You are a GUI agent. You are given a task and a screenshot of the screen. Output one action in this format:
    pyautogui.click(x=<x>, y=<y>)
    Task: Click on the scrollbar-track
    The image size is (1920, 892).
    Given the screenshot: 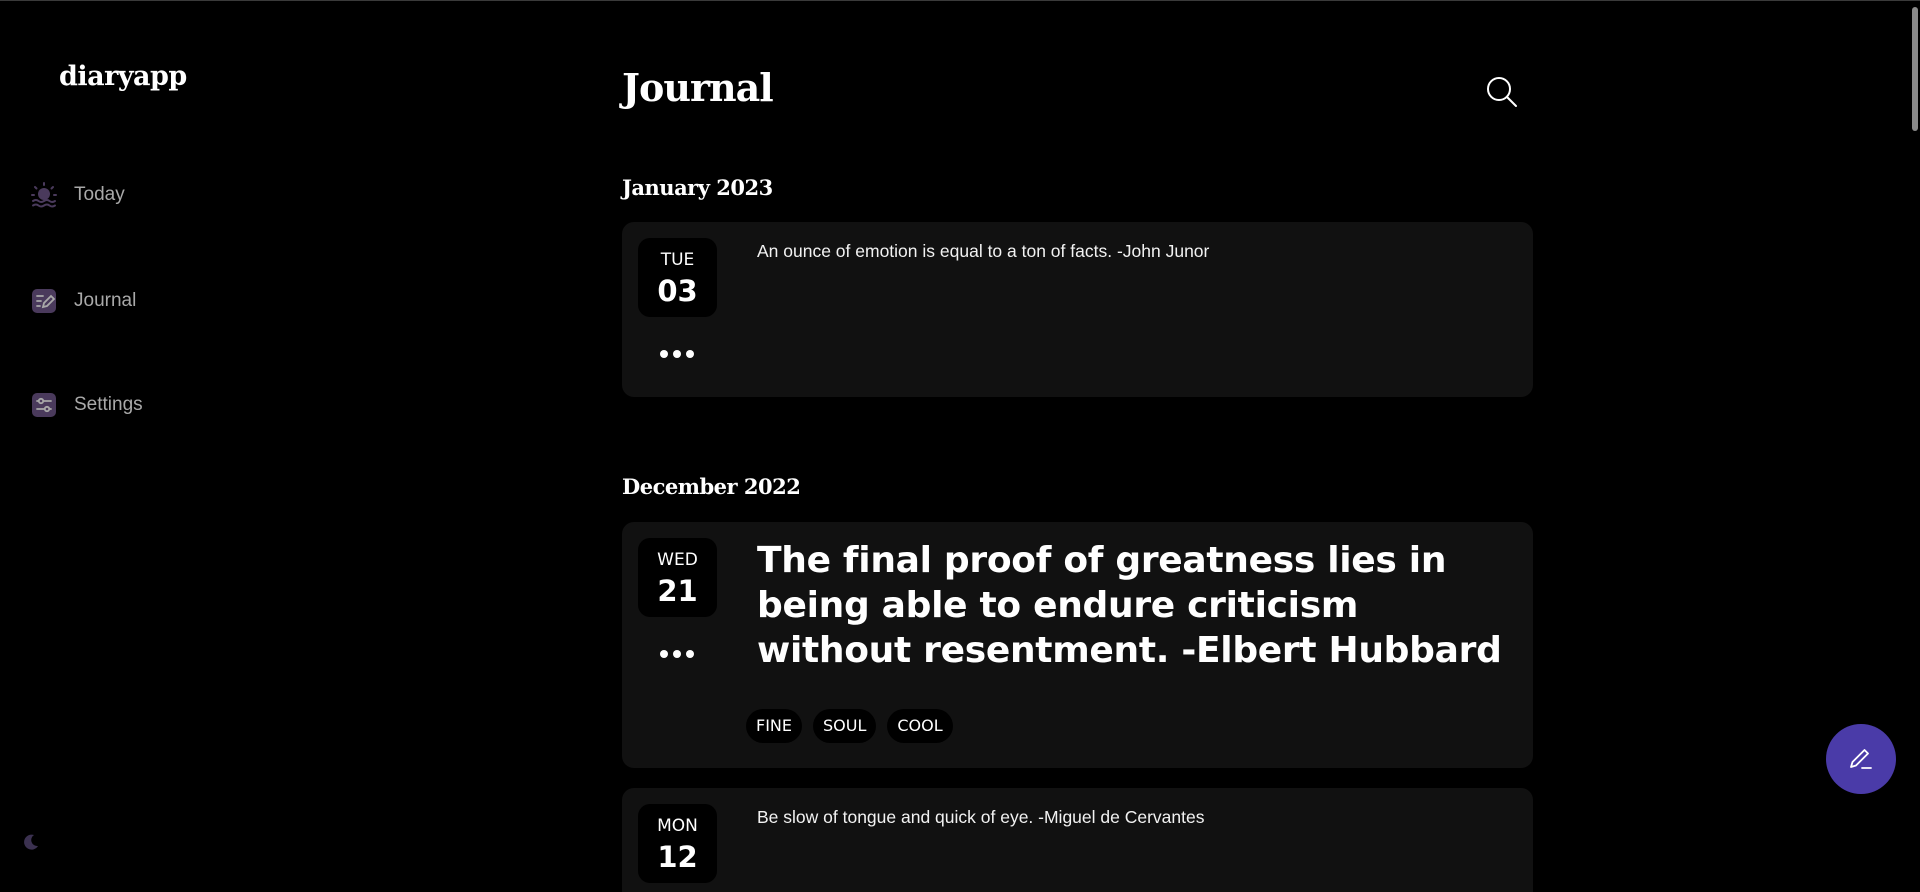 What is the action you would take?
    pyautogui.click(x=1915, y=446)
    